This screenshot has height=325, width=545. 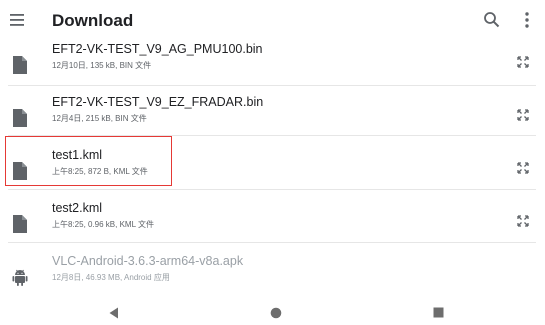 I want to click on app-bar: Download, so click(x=272, y=20).